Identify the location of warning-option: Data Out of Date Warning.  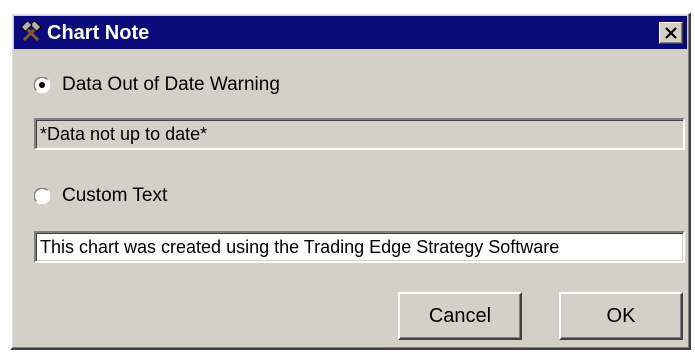
(156, 85).